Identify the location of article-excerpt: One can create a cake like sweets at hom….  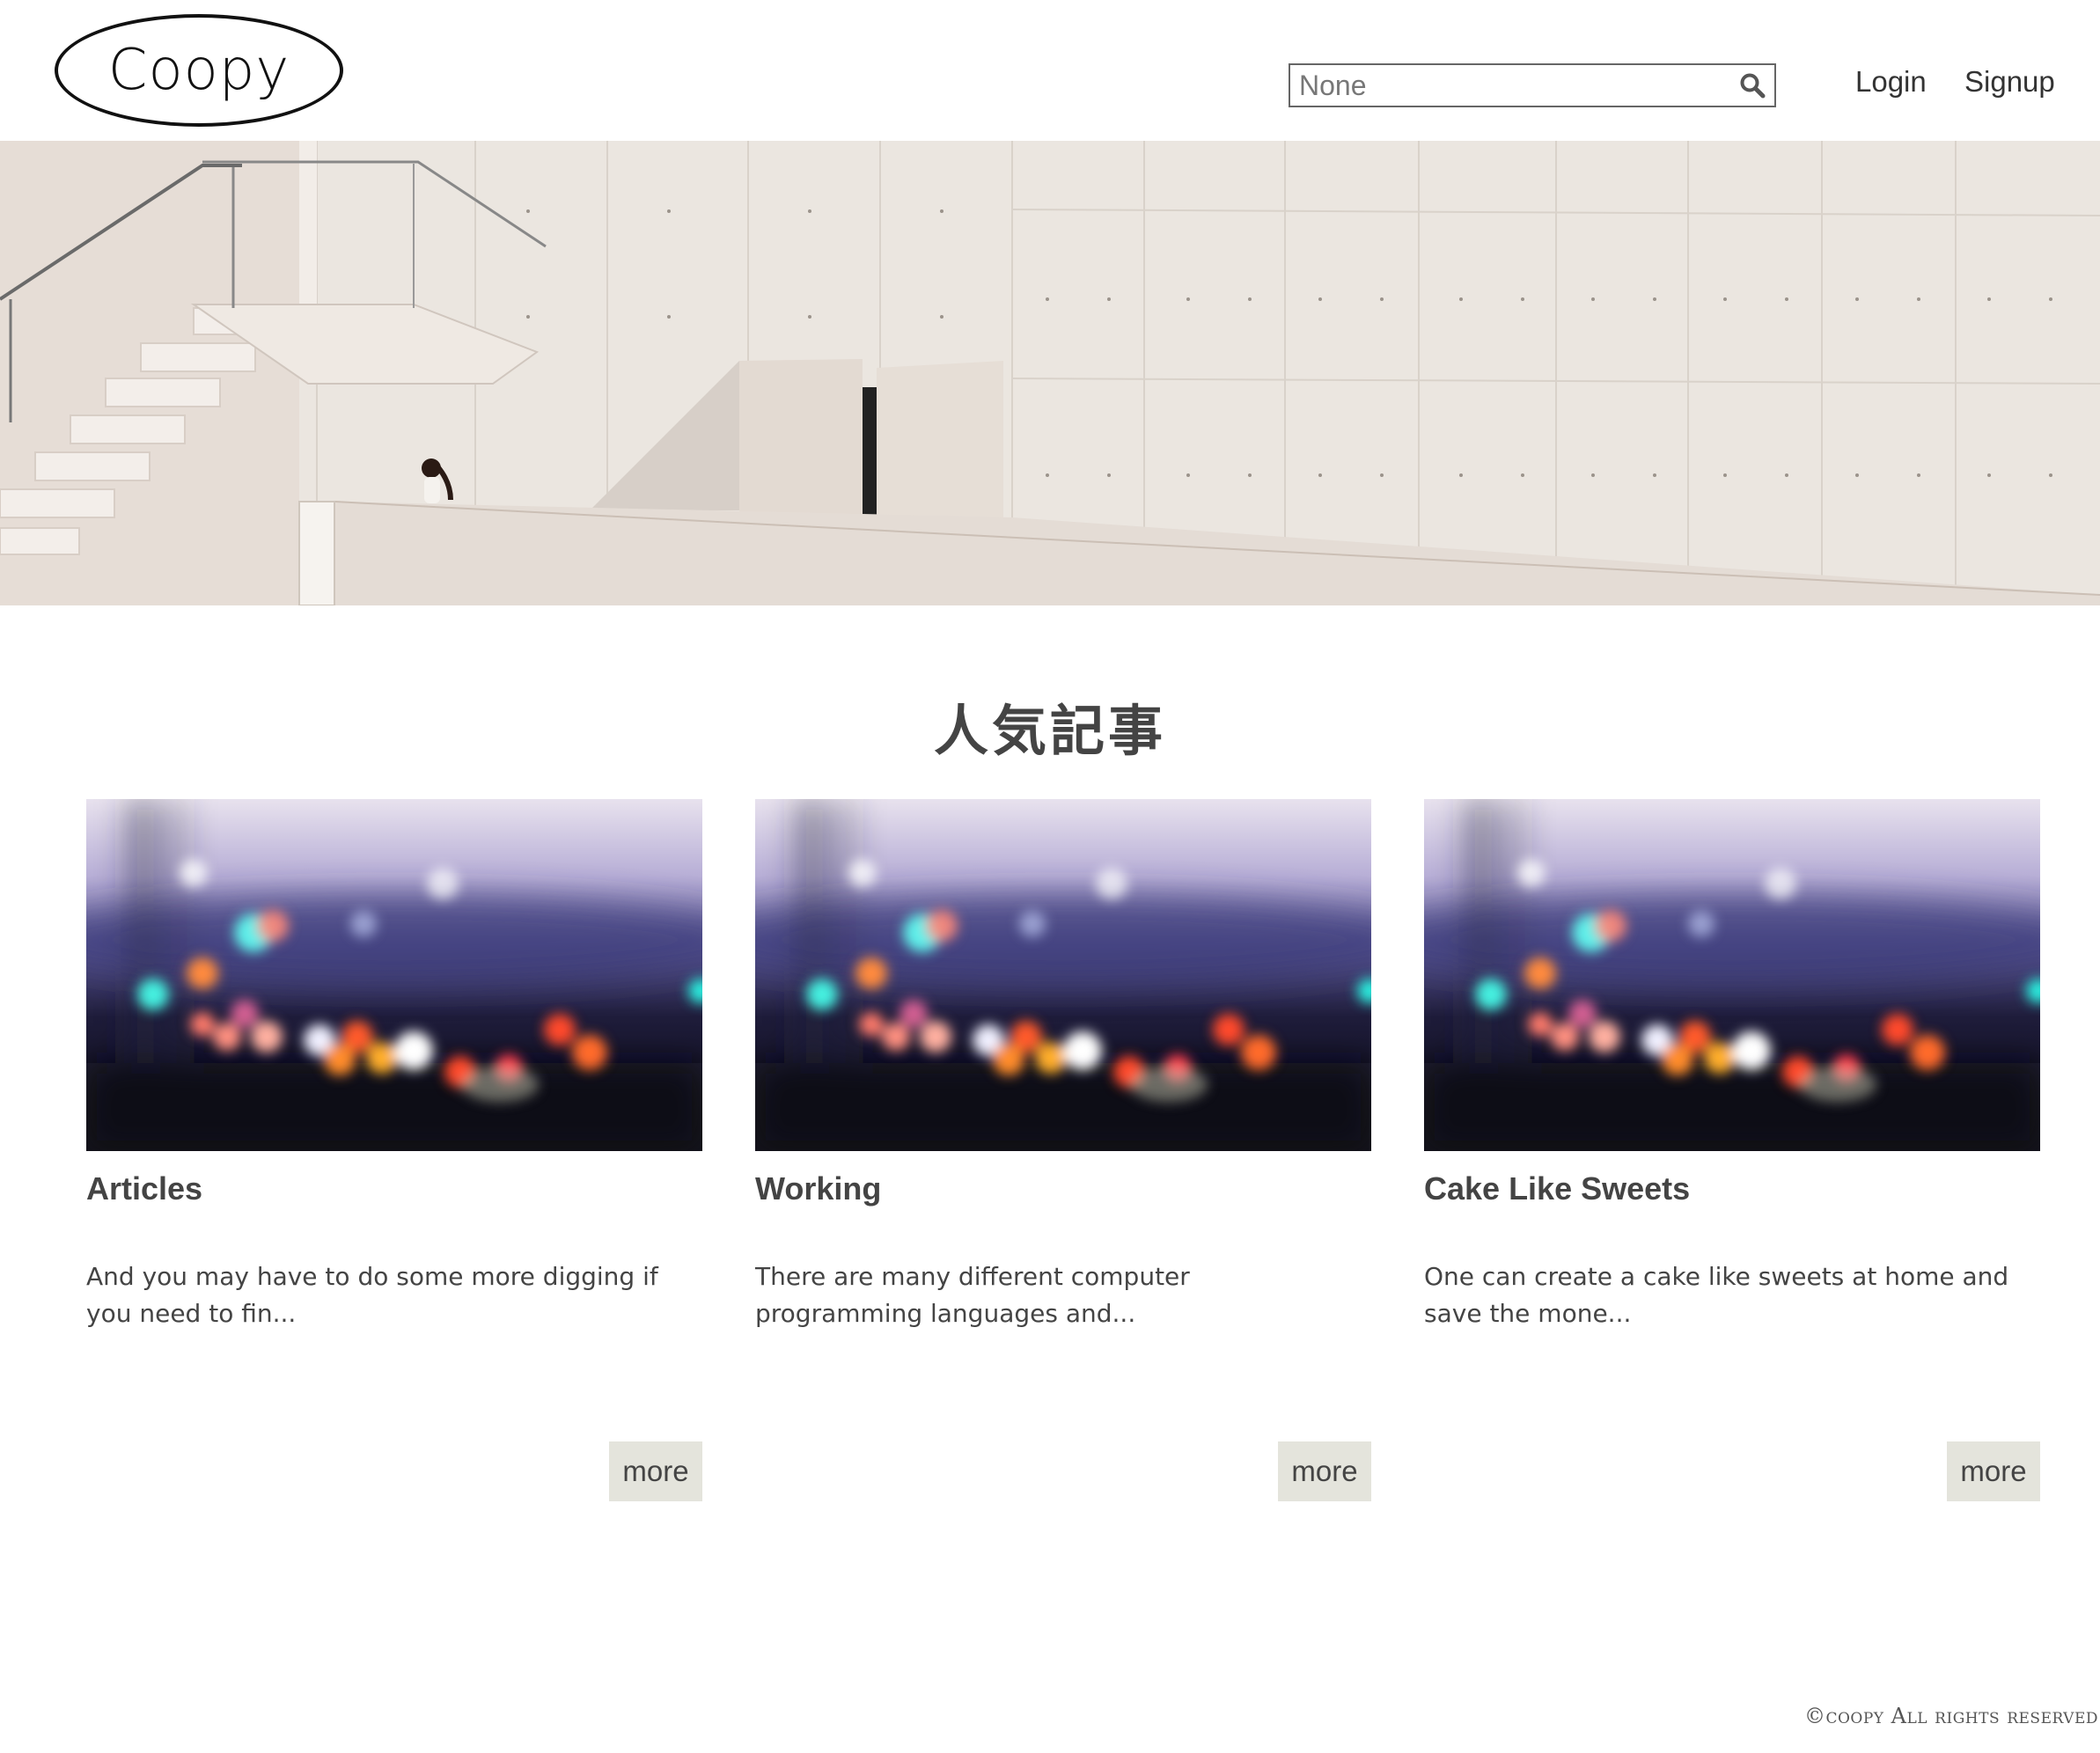
(1716, 1295).